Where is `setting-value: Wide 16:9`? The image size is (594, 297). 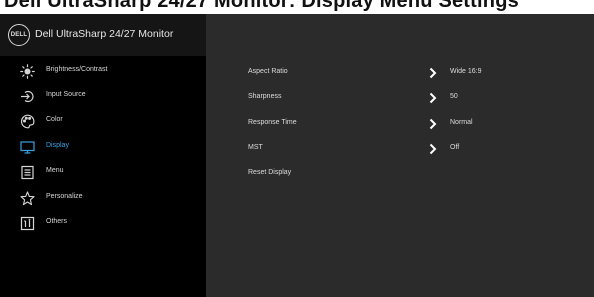
setting-value: Wide 16:9 is located at coordinates (466, 71).